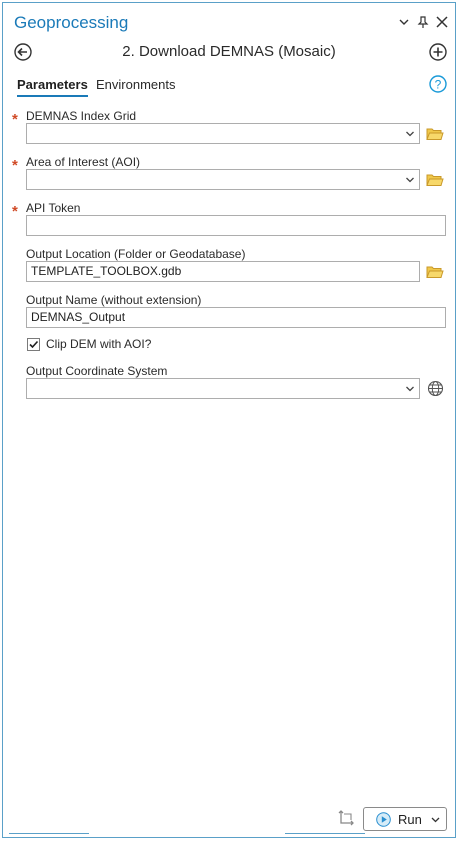  Describe the element at coordinates (53, 208) in the screenshot. I see `param-label-api-token: API Token` at that location.